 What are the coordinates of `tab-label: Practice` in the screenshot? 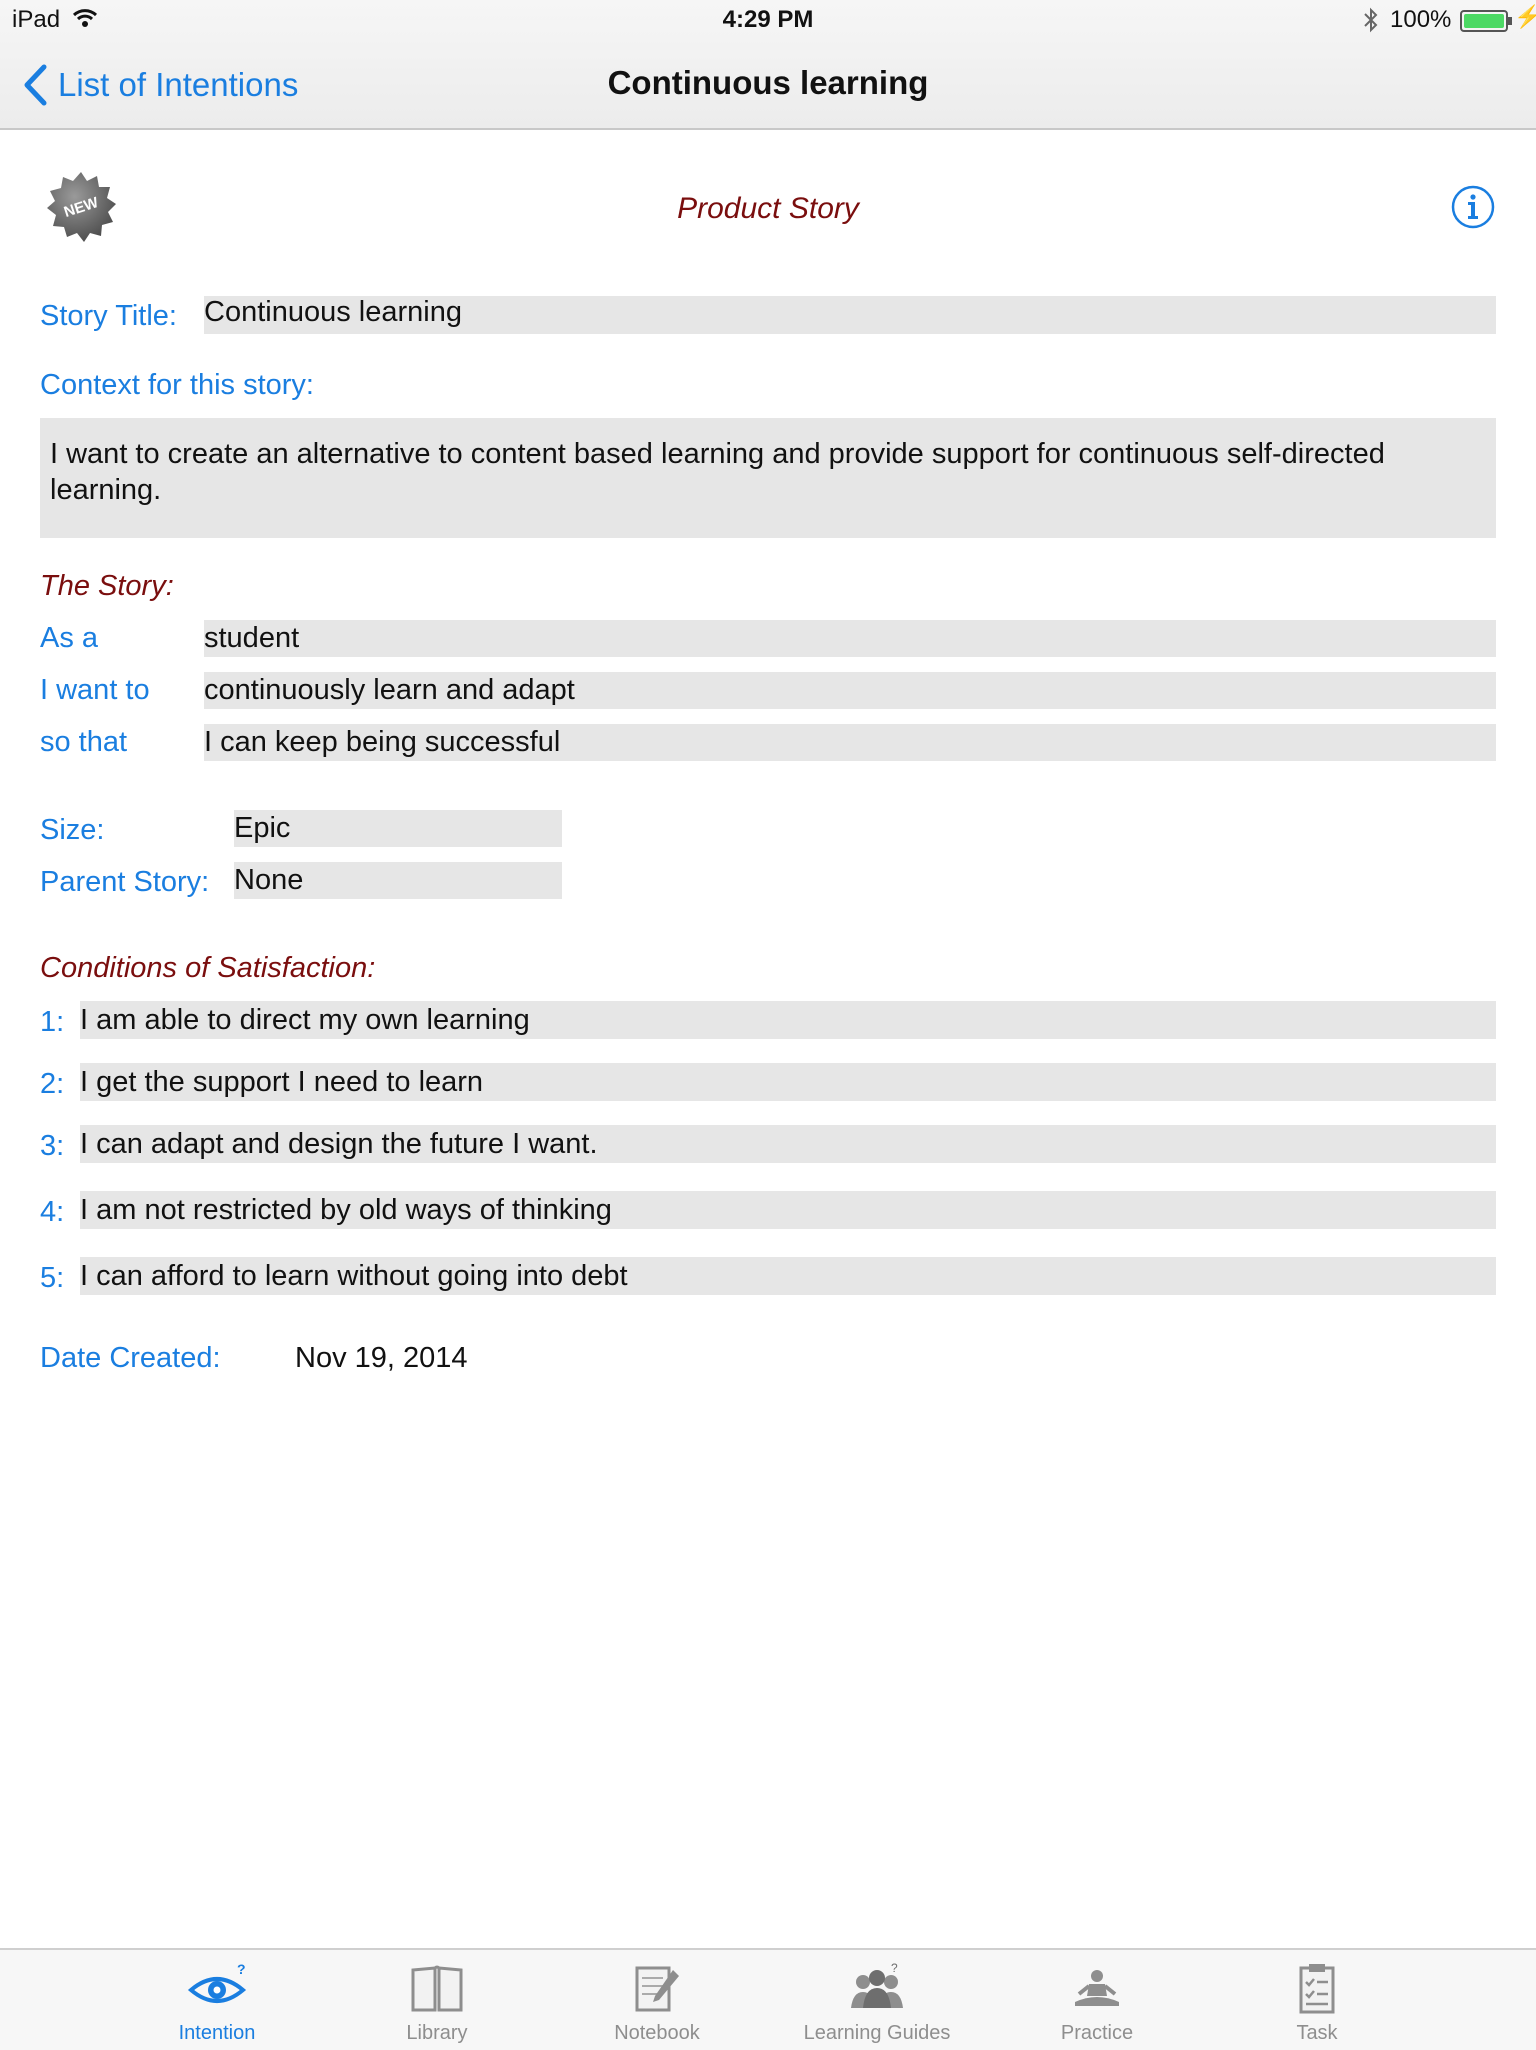 It's located at (1097, 2033).